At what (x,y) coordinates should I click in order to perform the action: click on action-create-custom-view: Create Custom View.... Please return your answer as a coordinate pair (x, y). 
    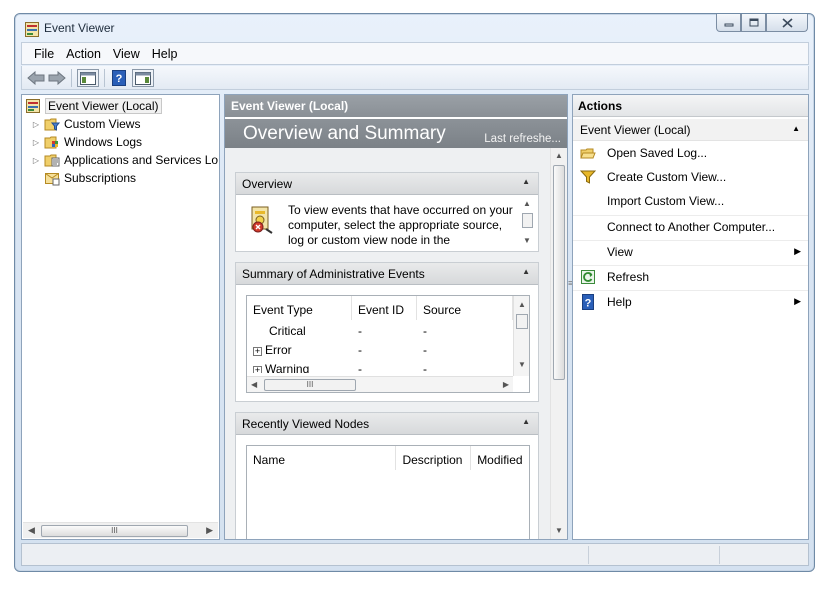
    Looking at the image, I should click on (690, 177).